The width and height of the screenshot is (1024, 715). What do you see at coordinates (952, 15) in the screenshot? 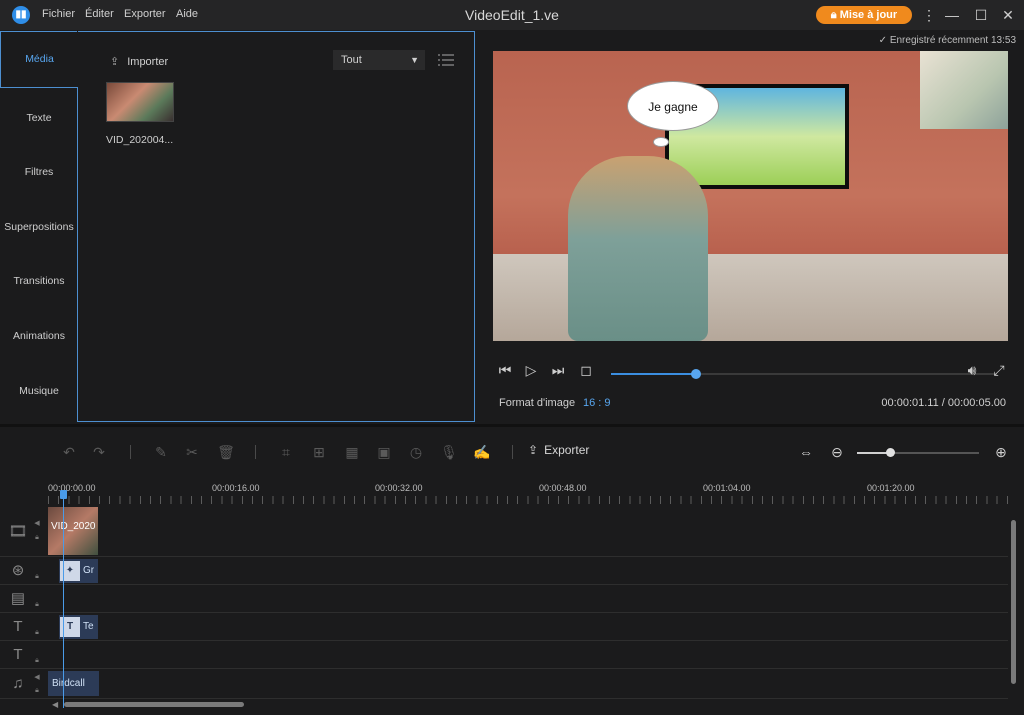
I see `minimize-icon: —` at bounding box center [952, 15].